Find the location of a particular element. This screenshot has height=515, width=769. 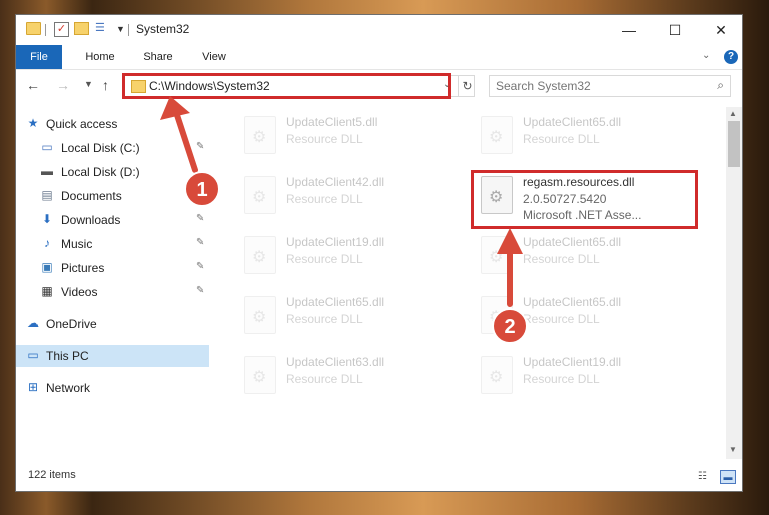

badge-step-1: 1 is located at coordinates (202, 189).